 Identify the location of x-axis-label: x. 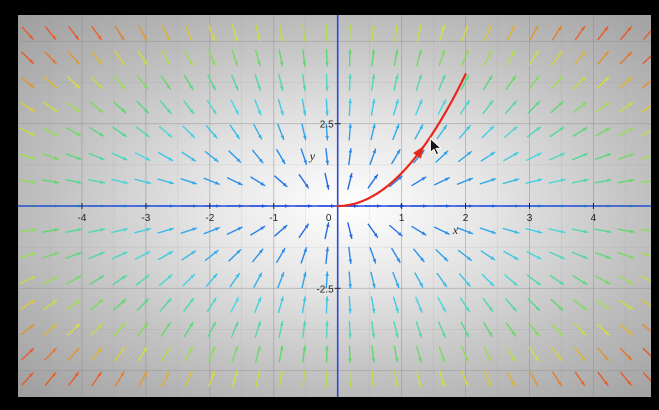
(455, 230).